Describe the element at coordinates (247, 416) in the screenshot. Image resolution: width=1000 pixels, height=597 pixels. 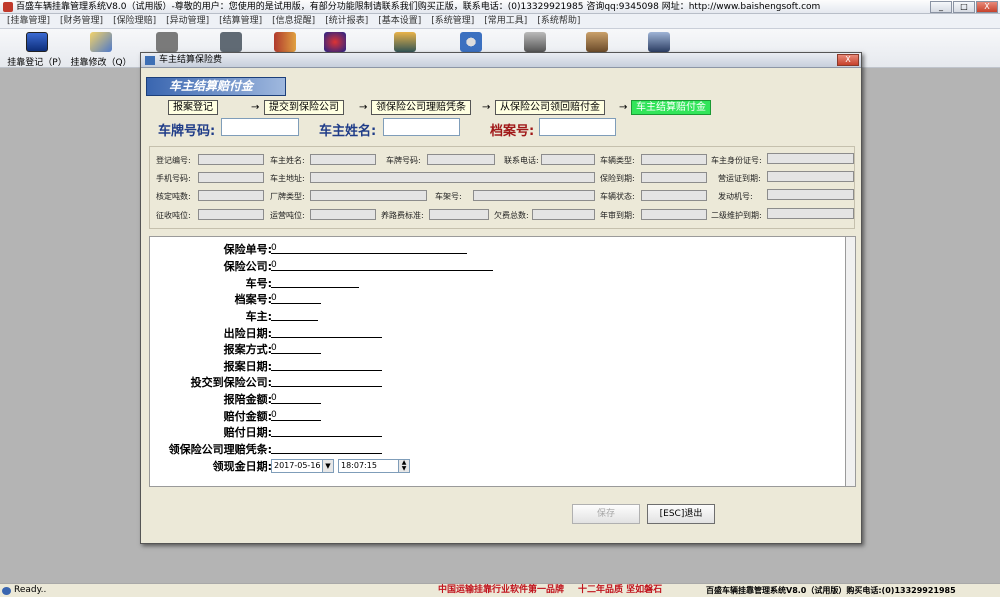
I see `detail-label: 赔付金额:` at that location.